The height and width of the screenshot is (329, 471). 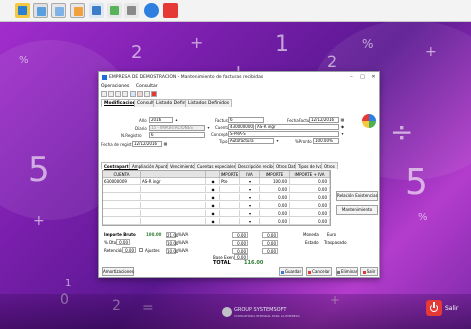 I want to click on ajustes-checkbox, so click(x=141, y=250).